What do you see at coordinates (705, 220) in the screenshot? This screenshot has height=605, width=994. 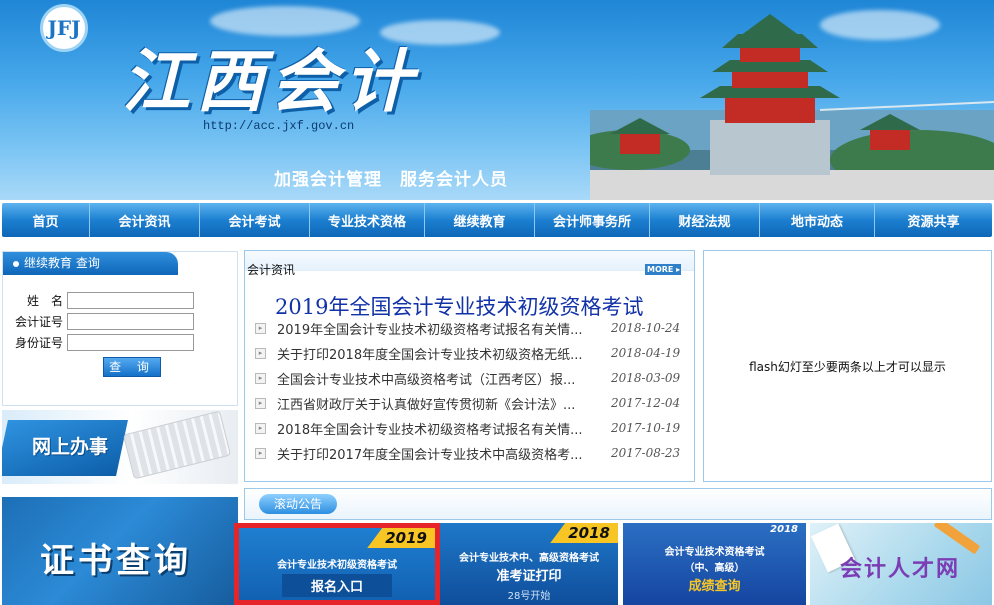 I see `nav-item-finance-regulations: 财经法规` at bounding box center [705, 220].